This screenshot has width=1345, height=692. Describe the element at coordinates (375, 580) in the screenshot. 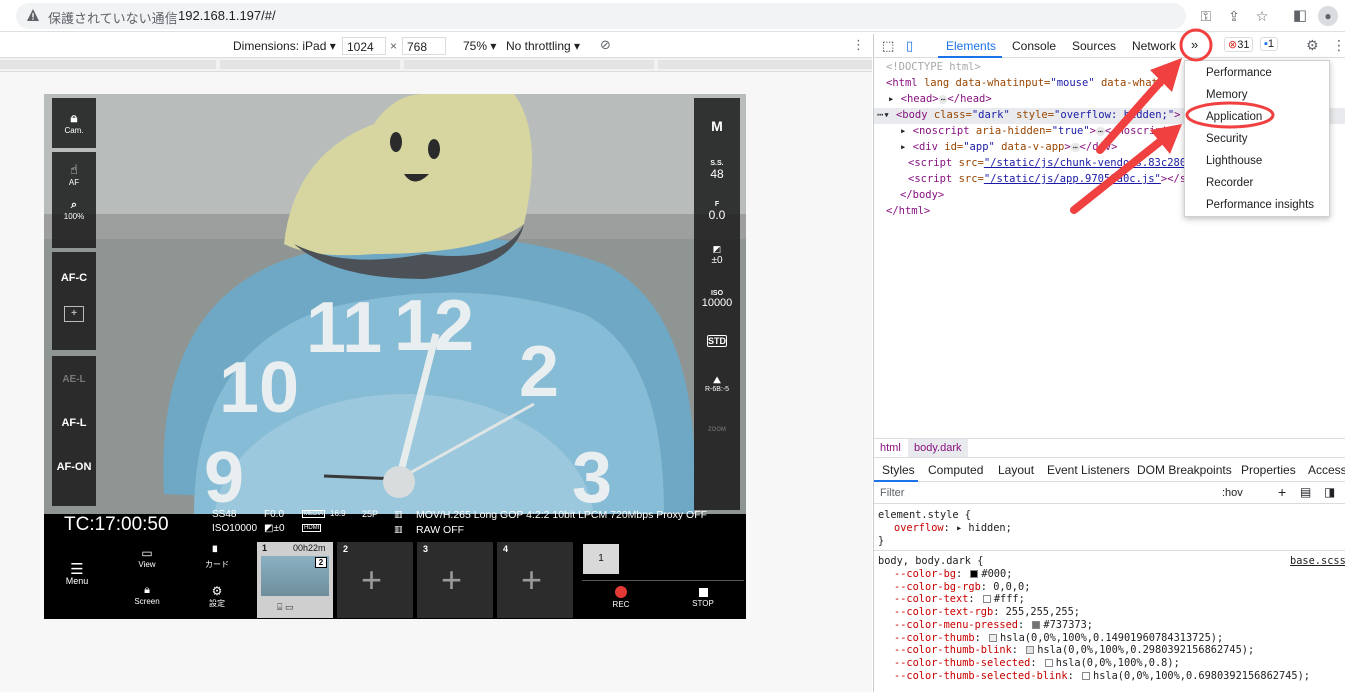

I see `clip-slot-2: 2 +` at that location.